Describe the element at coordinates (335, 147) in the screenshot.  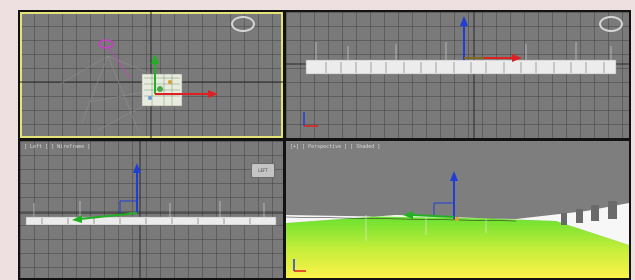
I see `viewport-perspective-label: [+] [ Perspective ] [ Shaded ]` at that location.